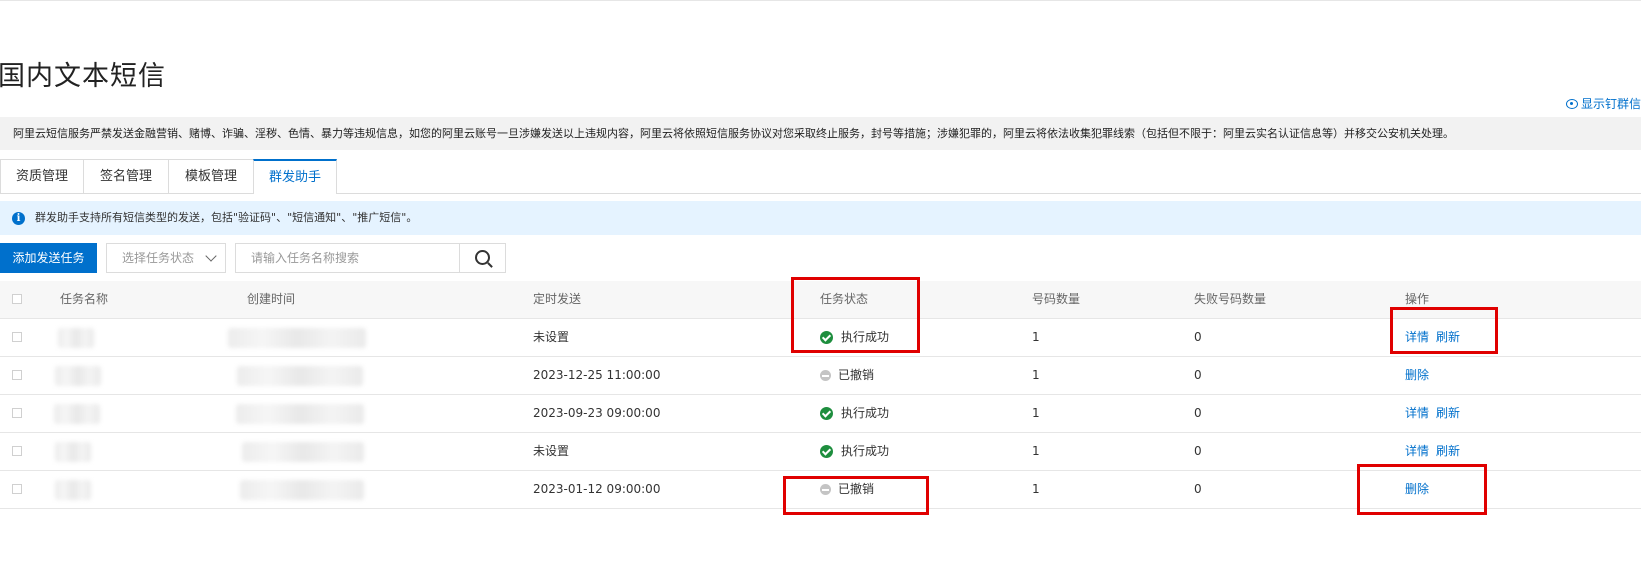 The height and width of the screenshot is (576, 1641). I want to click on tab-bulk-send: 群发助手, so click(295, 176).